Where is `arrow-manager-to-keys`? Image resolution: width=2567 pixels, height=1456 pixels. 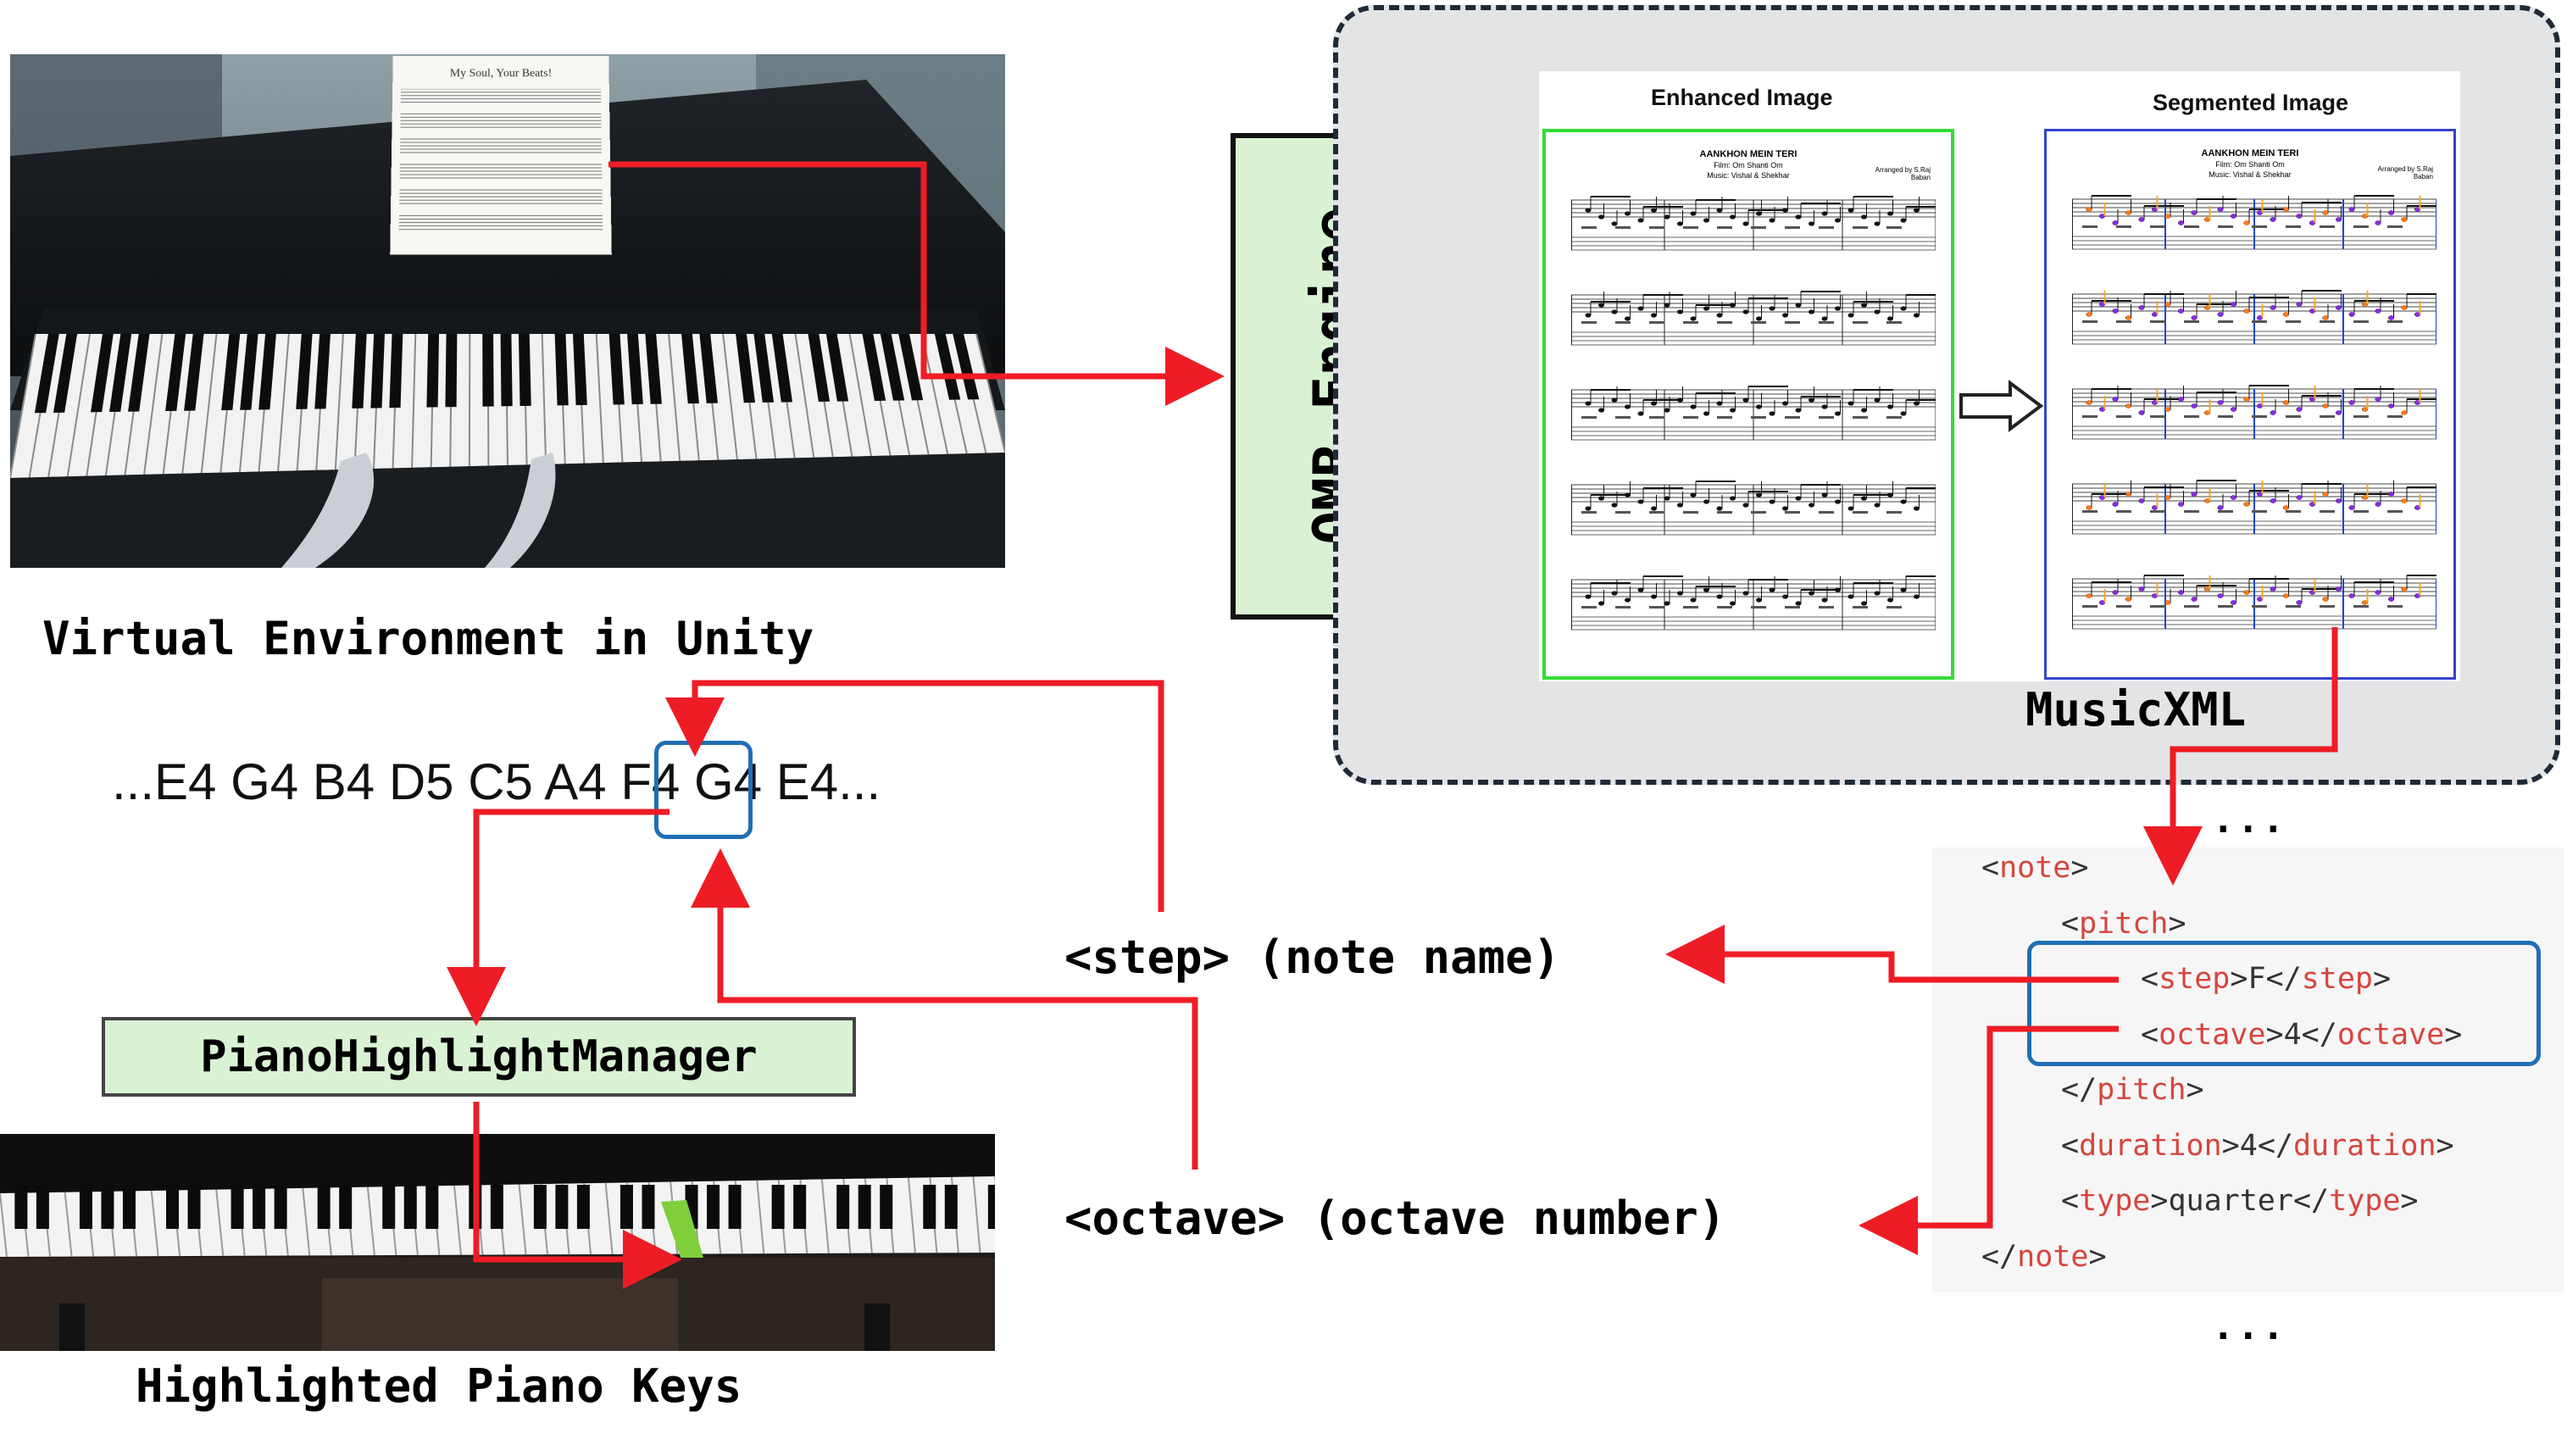 arrow-manager-to-keys is located at coordinates (577, 1195).